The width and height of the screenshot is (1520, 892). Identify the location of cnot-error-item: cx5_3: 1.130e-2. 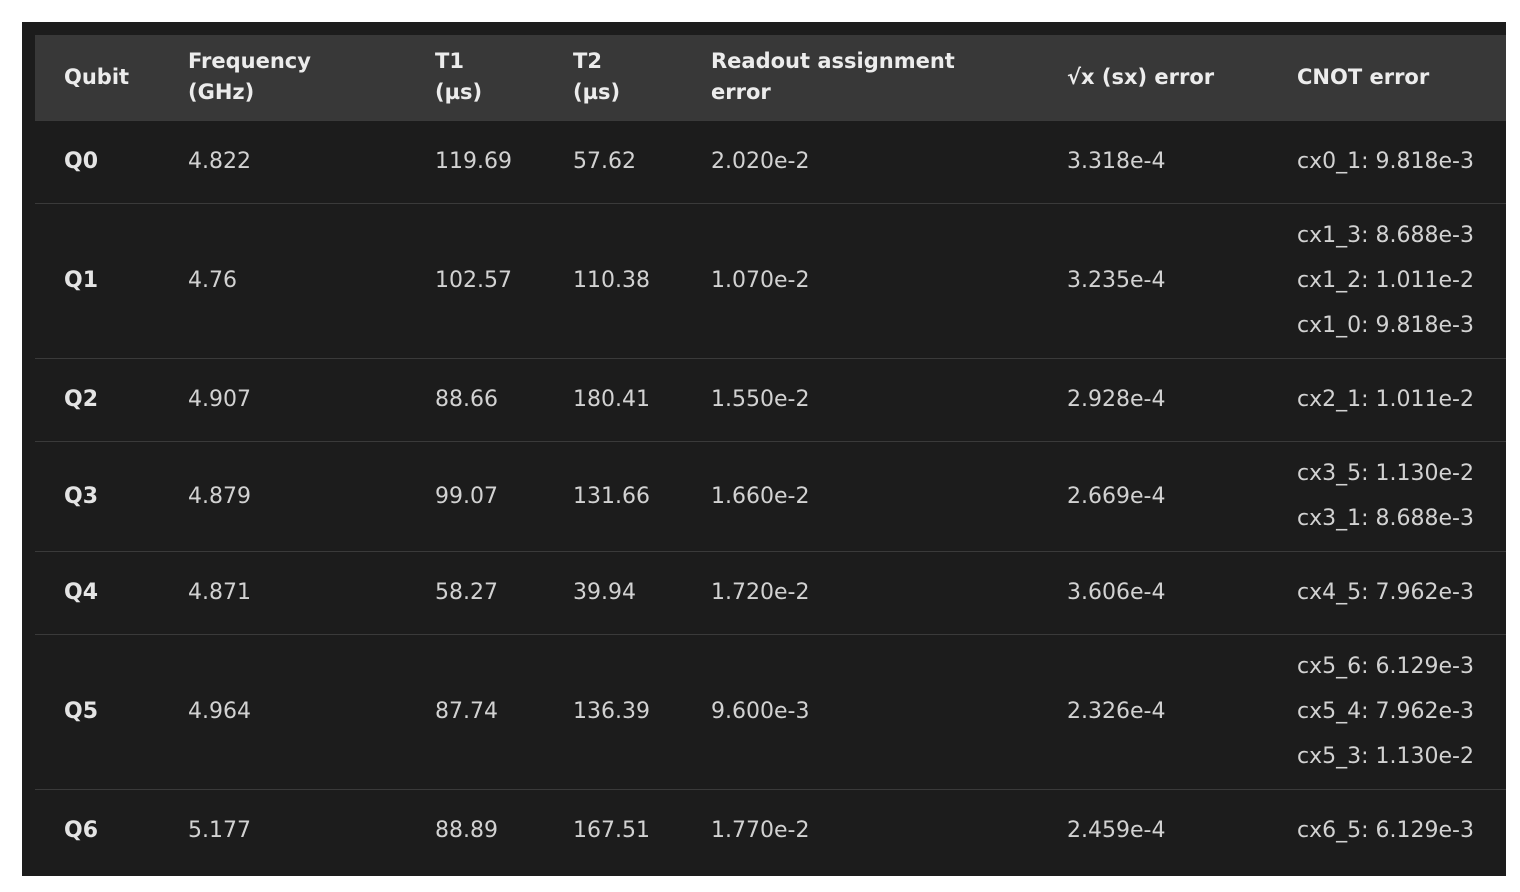
(1385, 756).